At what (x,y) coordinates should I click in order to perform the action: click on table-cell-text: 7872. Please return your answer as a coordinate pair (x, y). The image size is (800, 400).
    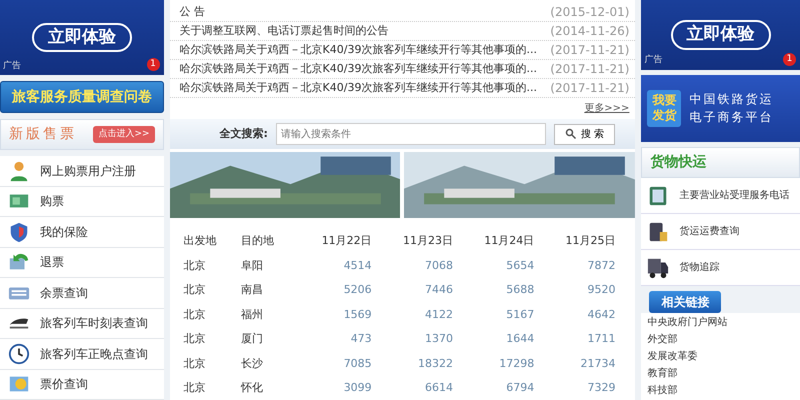
    Looking at the image, I should click on (601, 266).